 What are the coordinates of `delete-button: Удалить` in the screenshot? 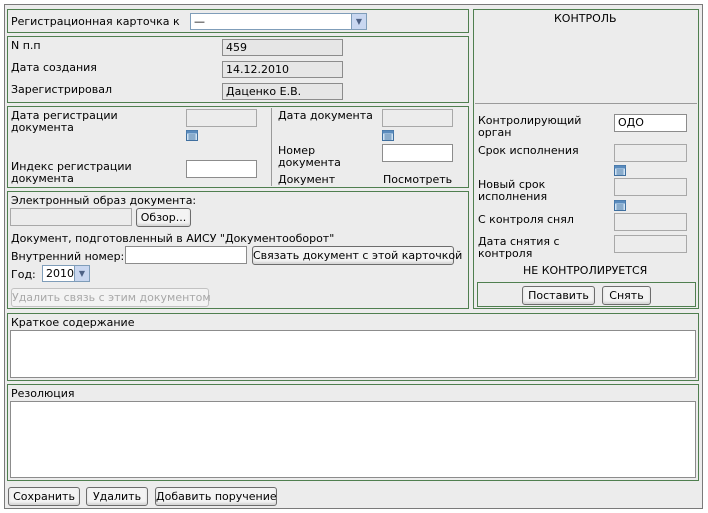 It's located at (117, 496).